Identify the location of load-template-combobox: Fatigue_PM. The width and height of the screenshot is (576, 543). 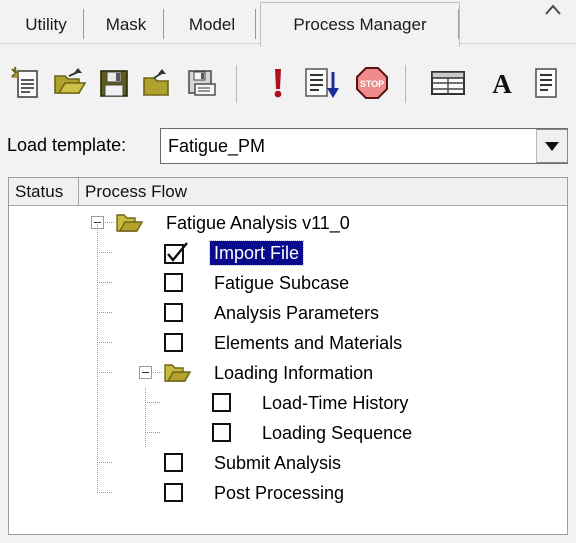
(364, 146).